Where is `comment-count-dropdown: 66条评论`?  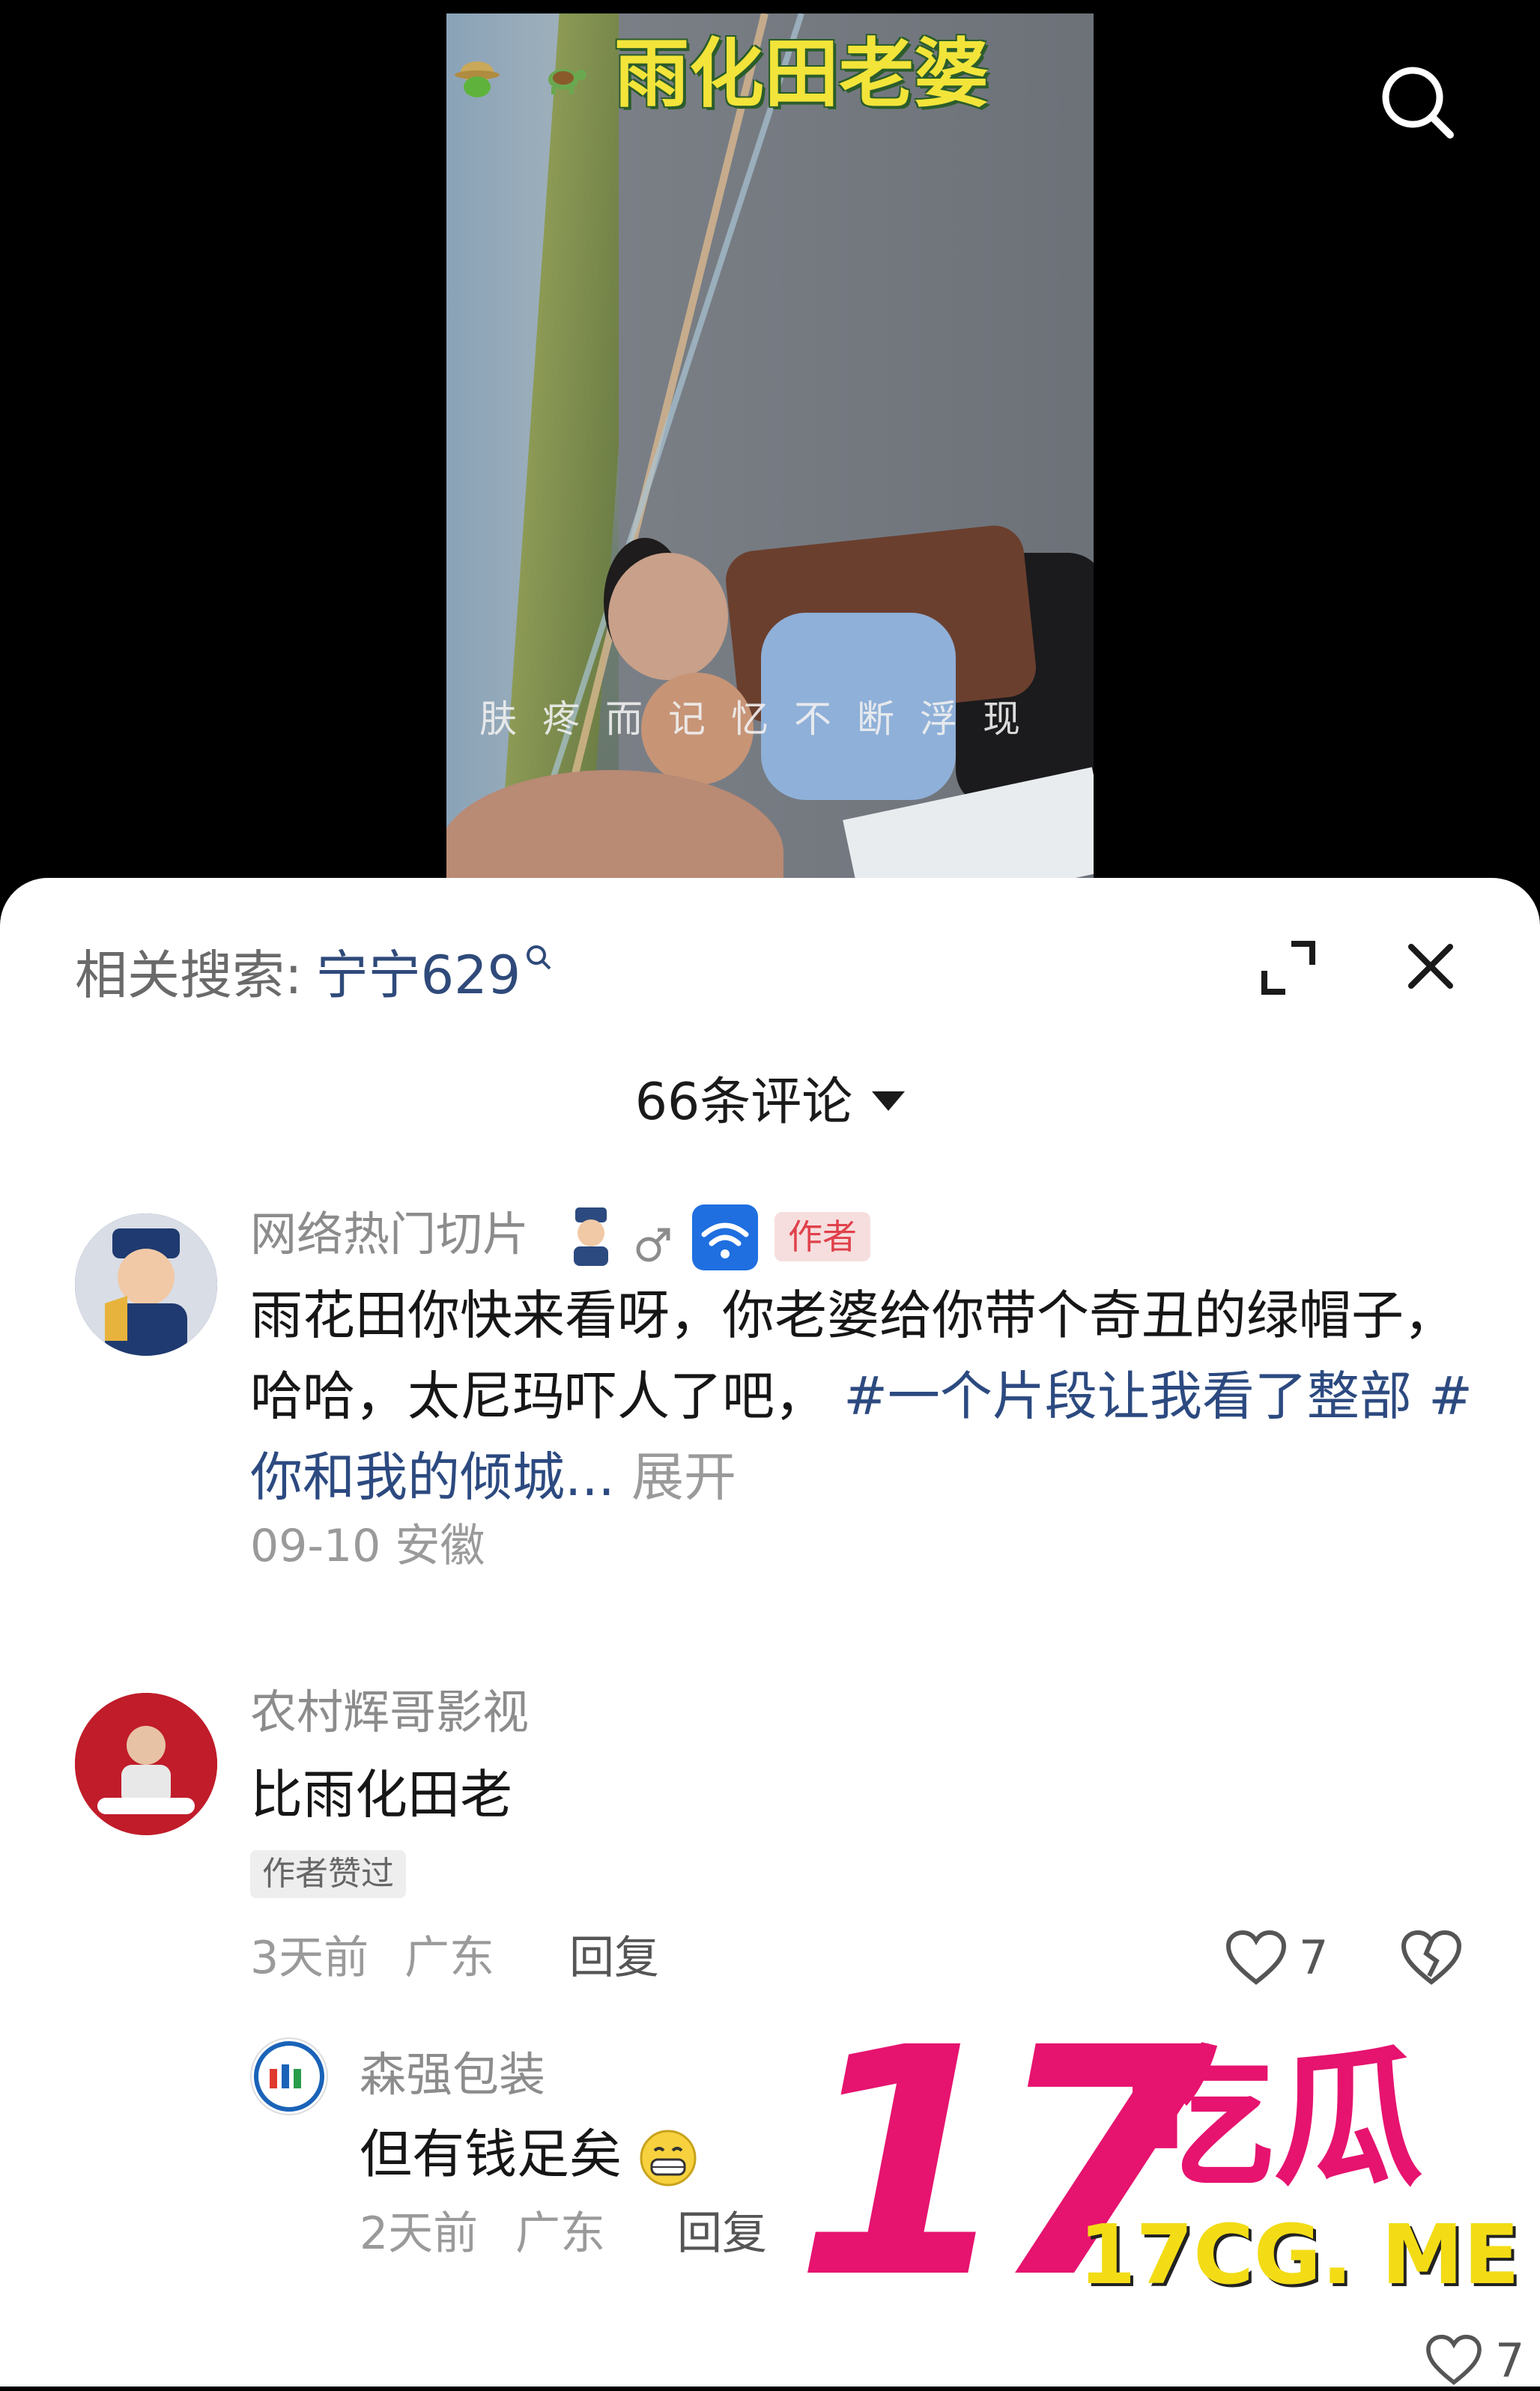 comment-count-dropdown: 66条评论 is located at coordinates (770, 1103).